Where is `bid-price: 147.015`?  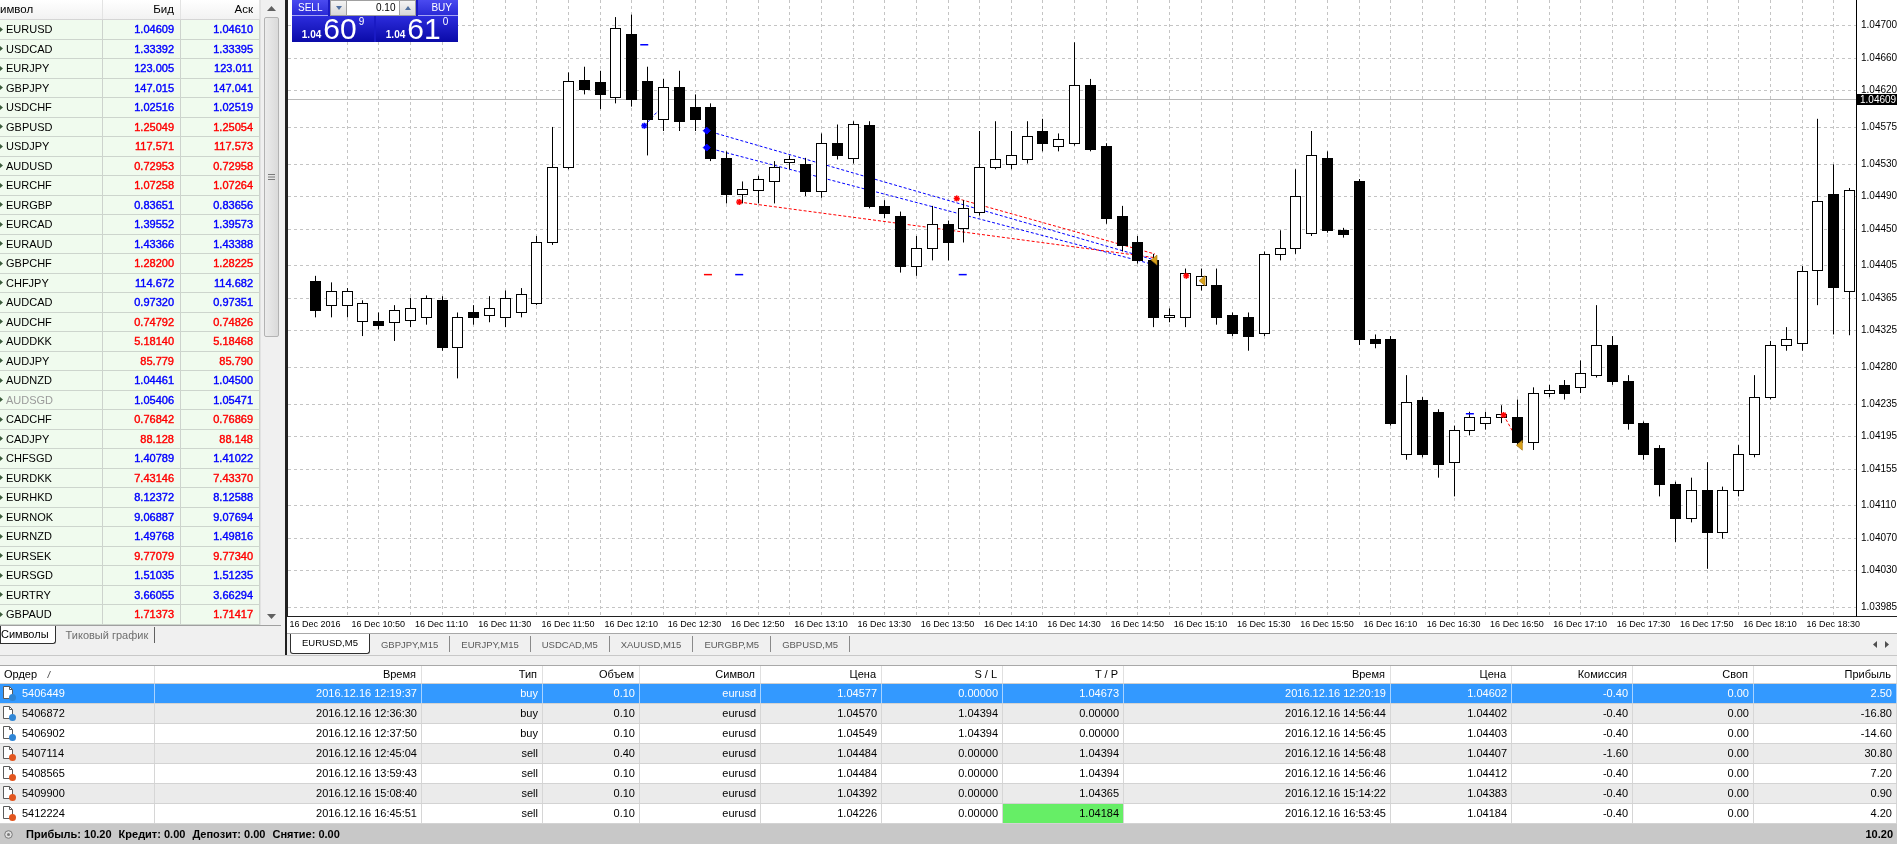
bid-price: 147.015 is located at coordinates (142, 87).